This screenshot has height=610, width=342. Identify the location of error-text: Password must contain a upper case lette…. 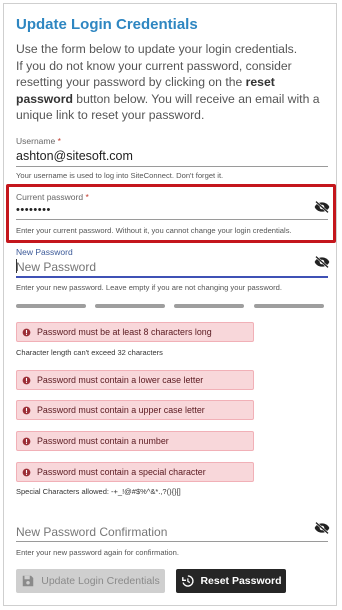
(121, 410).